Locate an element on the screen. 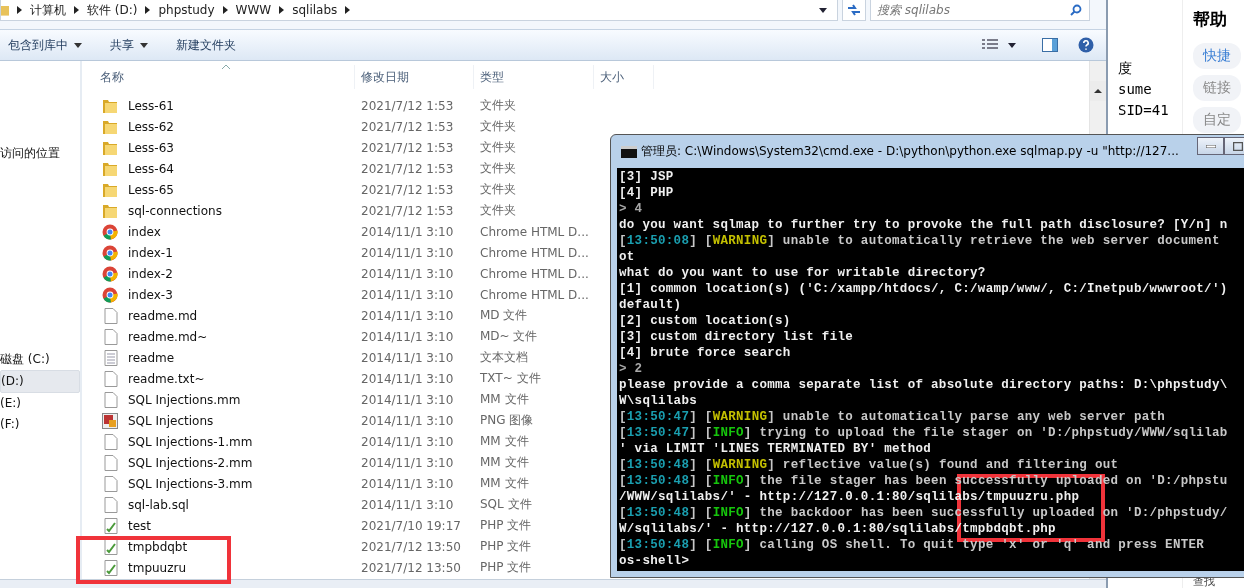 The height and width of the screenshot is (588, 1244). address-bar: 计算机 软件 (D:) phpstudy WWW sqlilabs is located at coordinates (419, 10).